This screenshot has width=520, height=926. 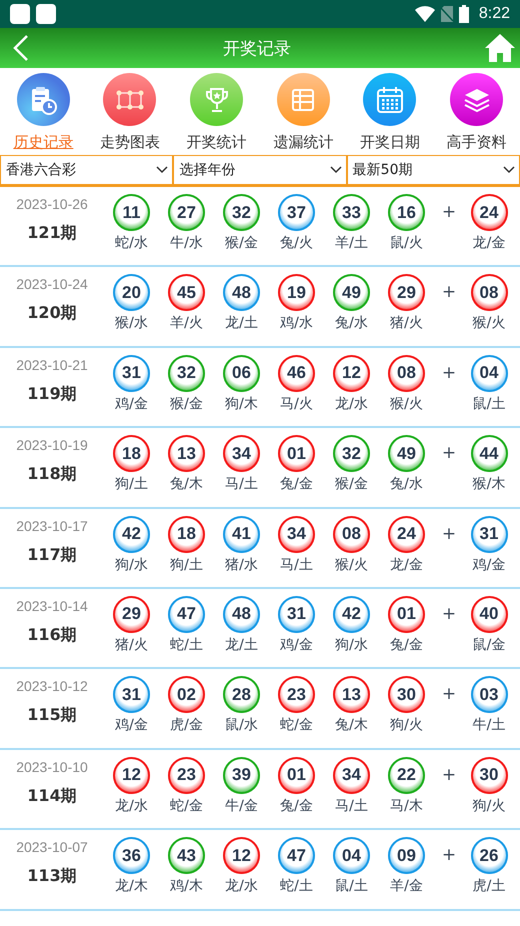 What do you see at coordinates (489, 695) in the screenshot?
I see `lottery-ball: 03` at bounding box center [489, 695].